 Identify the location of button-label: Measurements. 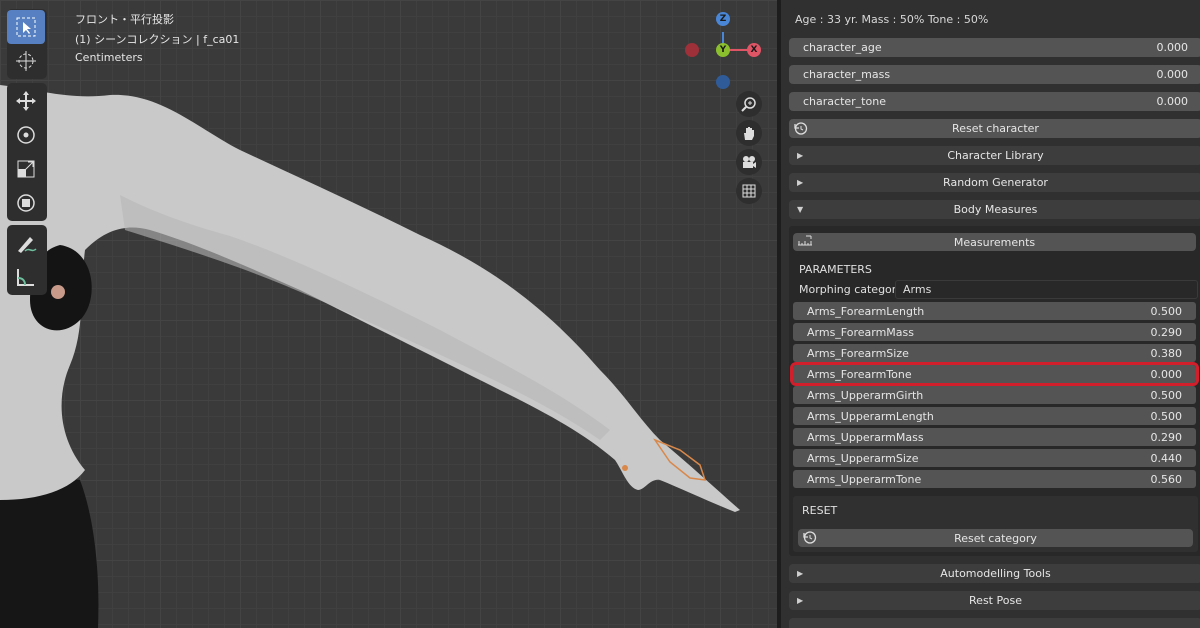
(994, 242).